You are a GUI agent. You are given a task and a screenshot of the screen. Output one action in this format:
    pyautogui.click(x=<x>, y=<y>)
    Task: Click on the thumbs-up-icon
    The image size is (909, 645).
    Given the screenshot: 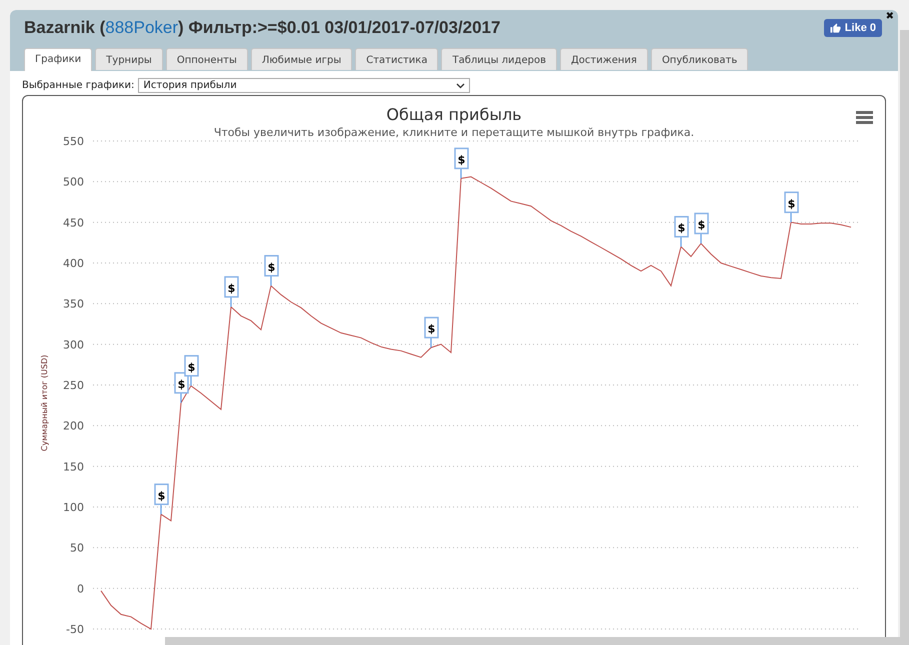 What is the action you would take?
    pyautogui.click(x=835, y=28)
    